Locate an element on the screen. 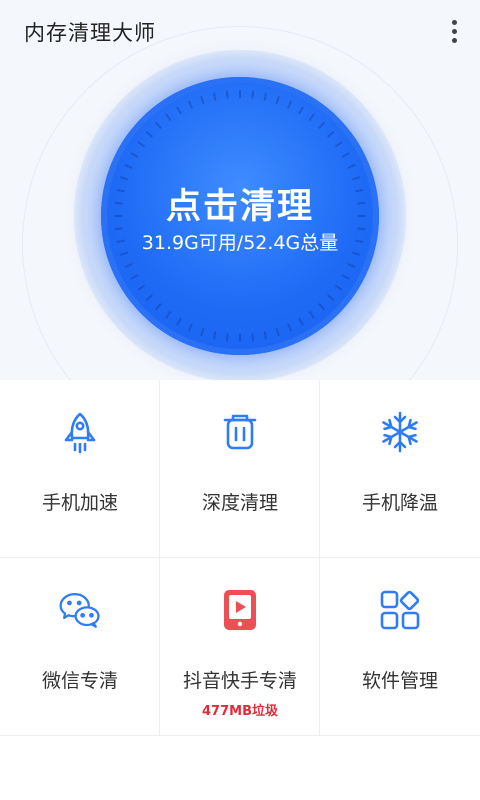  trash-icon is located at coordinates (240, 432).